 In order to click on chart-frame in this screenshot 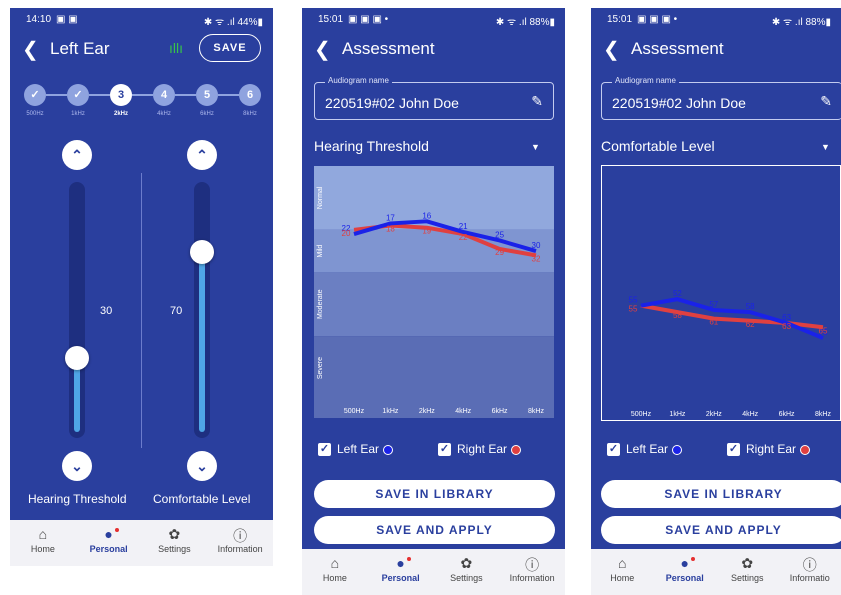, I will do `click(721, 293)`.